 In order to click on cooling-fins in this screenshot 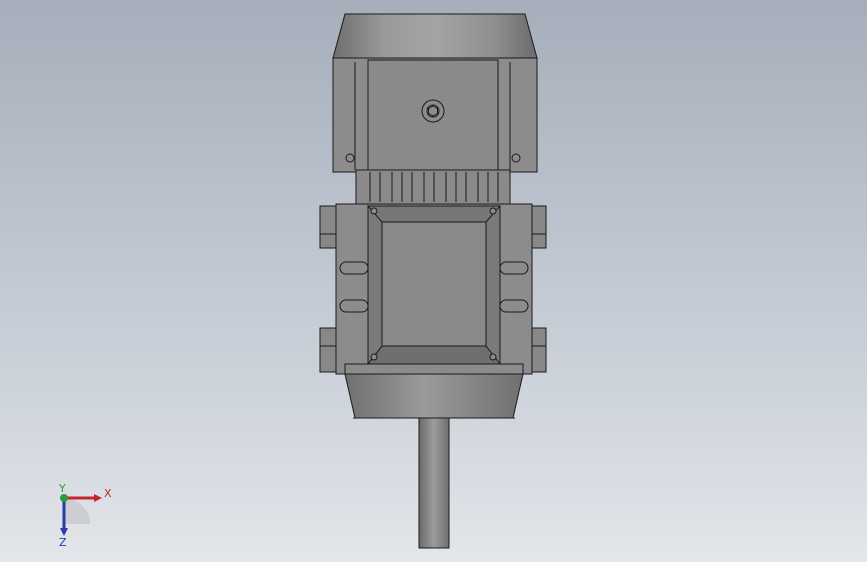, I will do `click(433, 188)`.